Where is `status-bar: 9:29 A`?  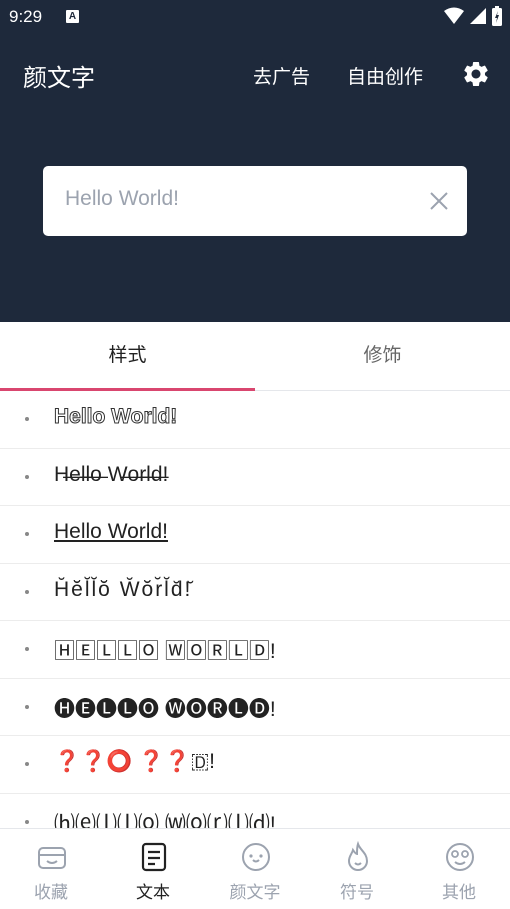 status-bar: 9:29 A is located at coordinates (255, 17).